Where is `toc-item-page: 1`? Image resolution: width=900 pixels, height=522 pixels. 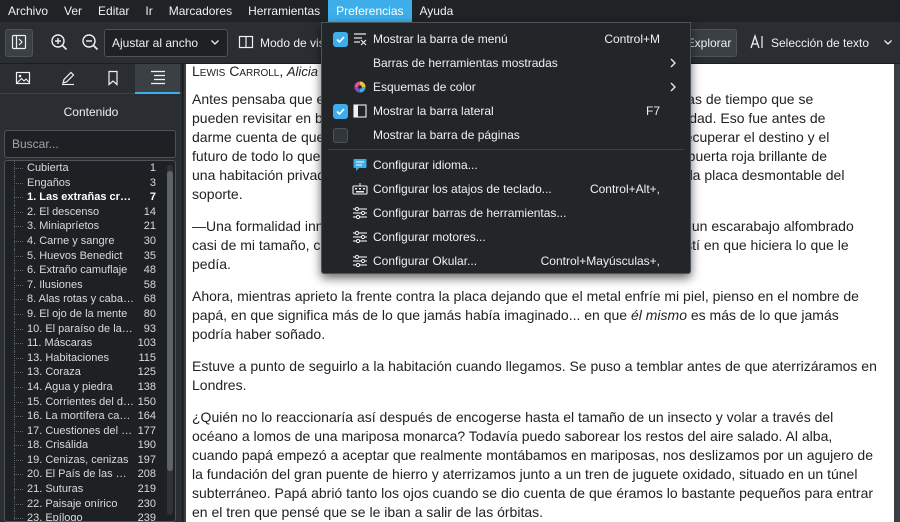
toc-item-page: 1 is located at coordinates (152, 168).